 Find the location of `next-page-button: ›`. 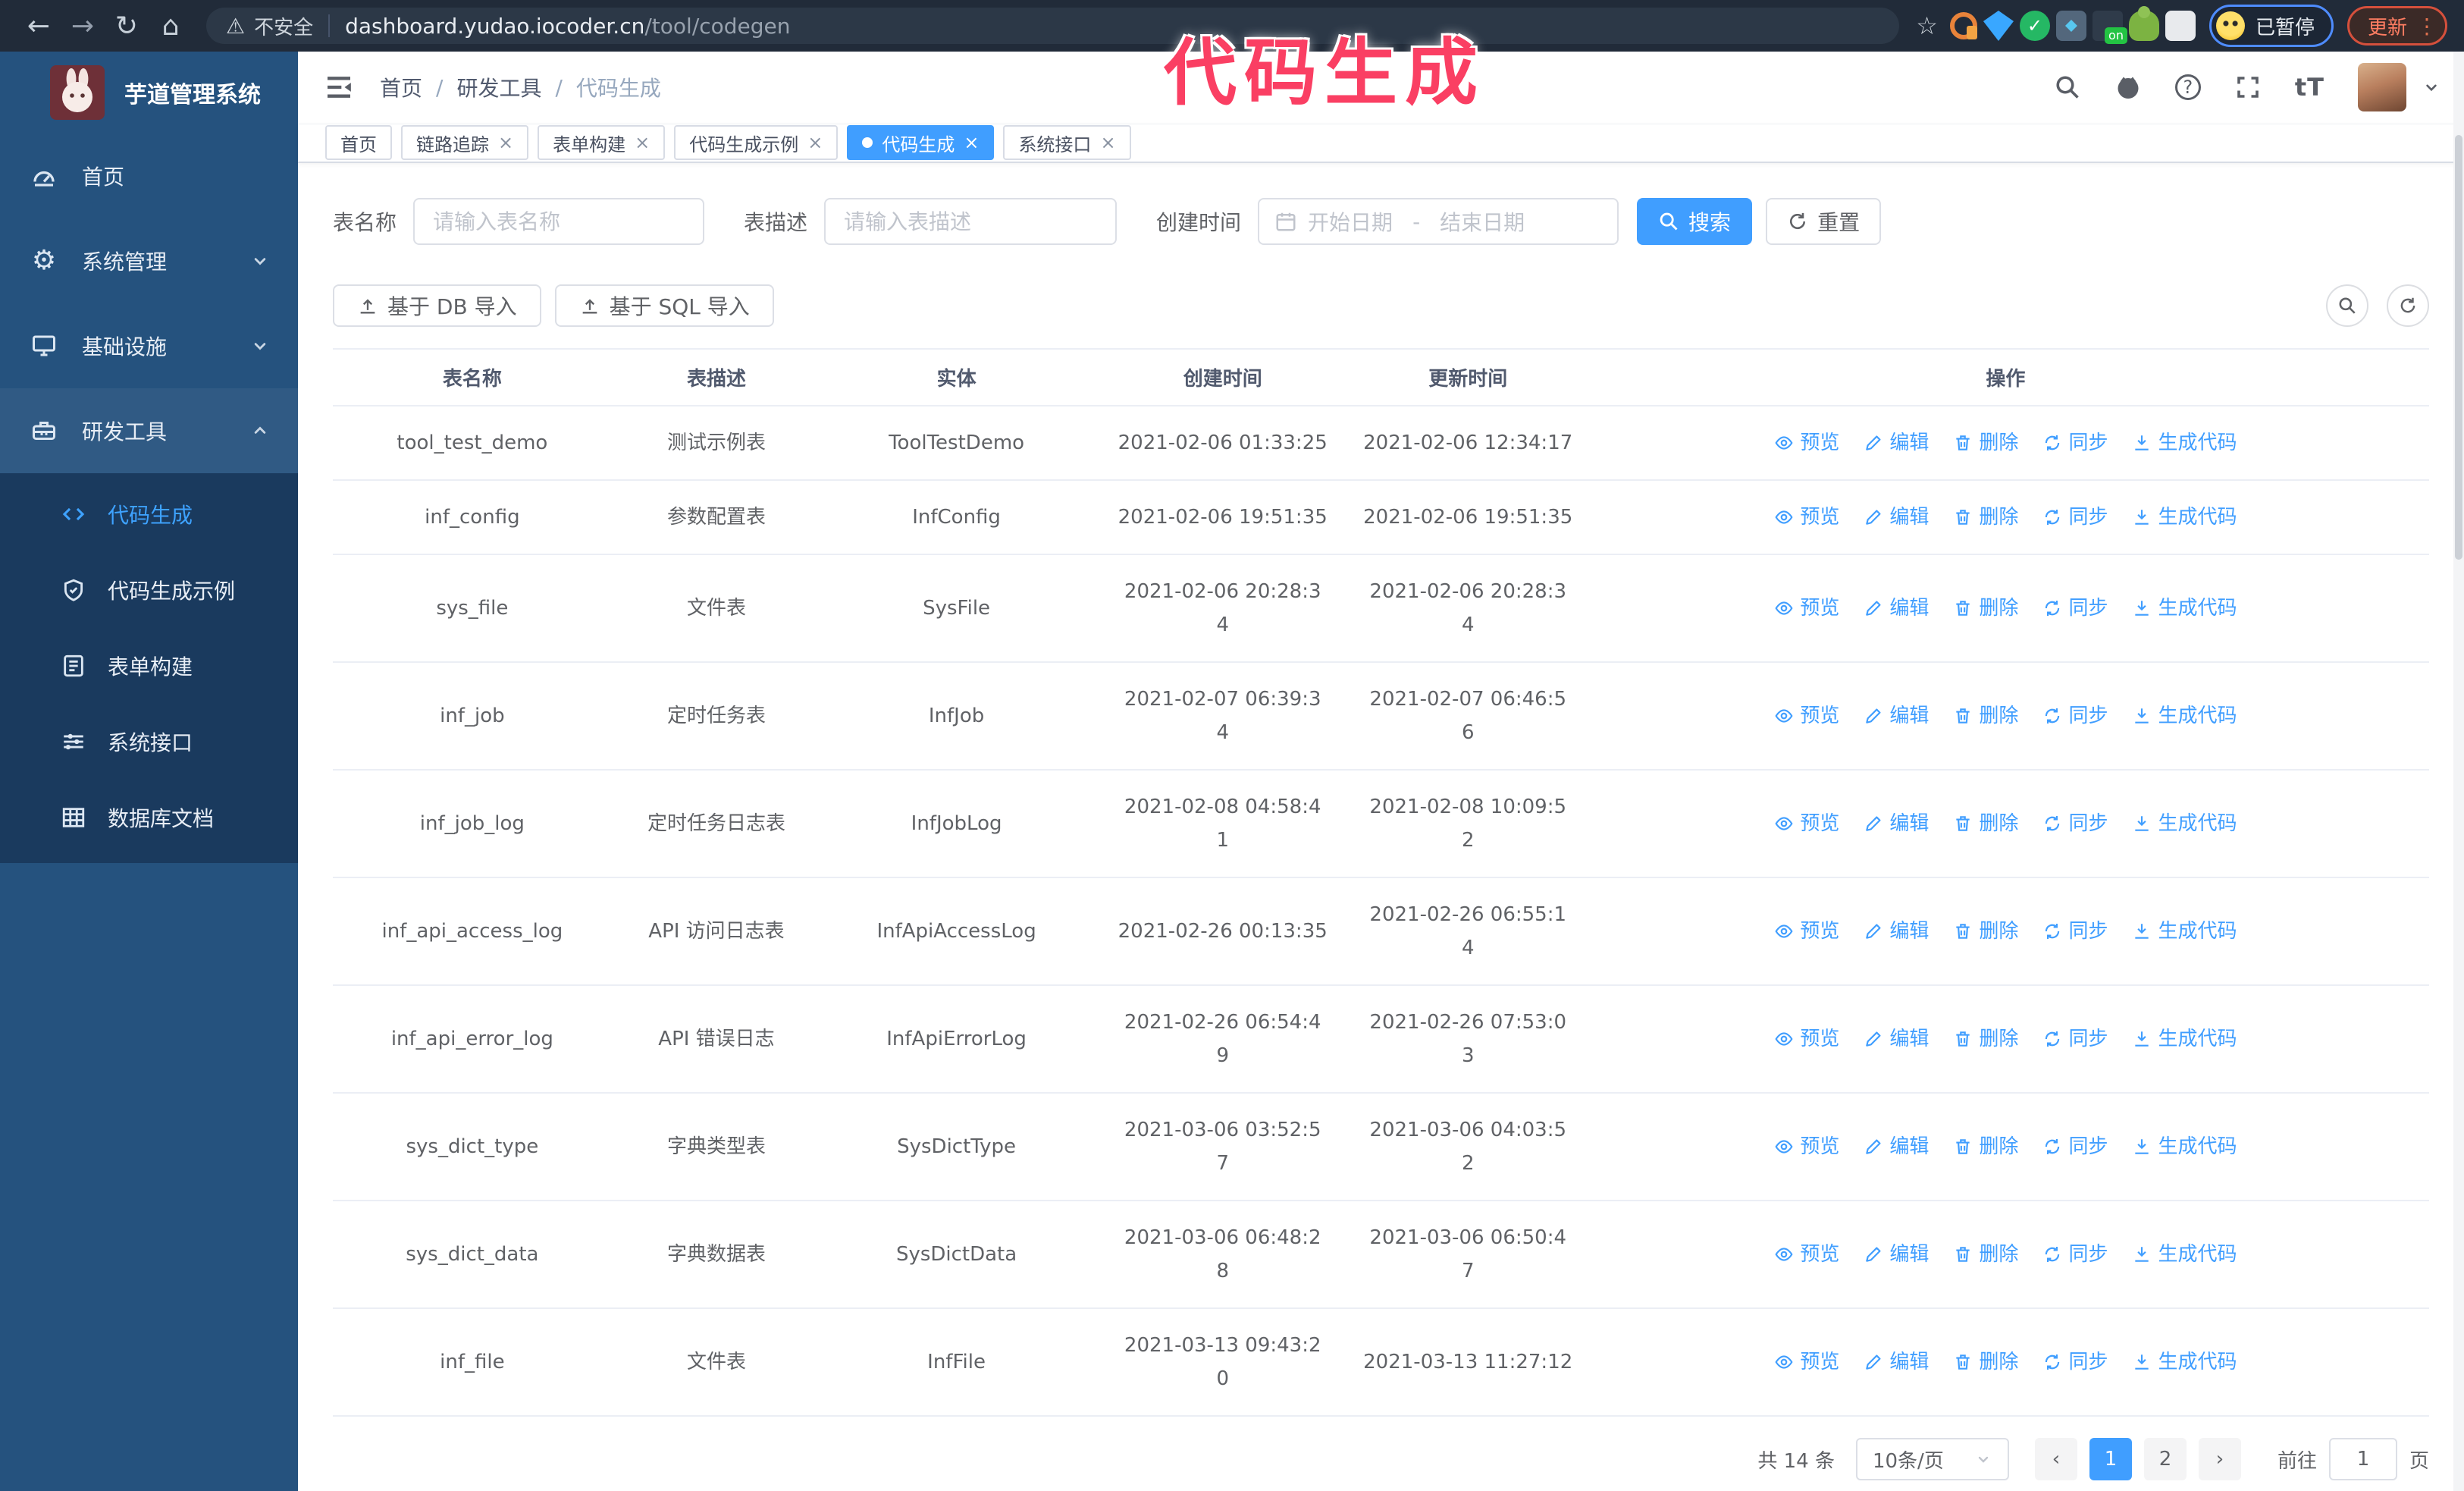

next-page-button: › is located at coordinates (2220, 1459).